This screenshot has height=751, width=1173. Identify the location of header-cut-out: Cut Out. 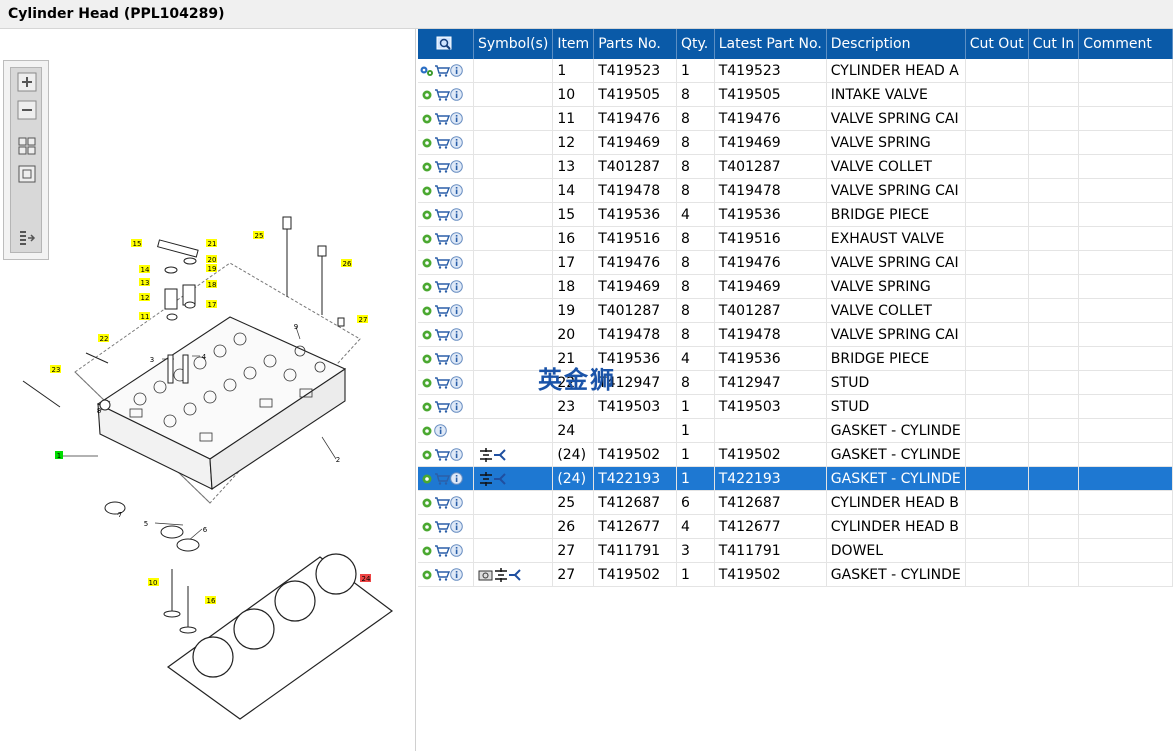
(997, 44).